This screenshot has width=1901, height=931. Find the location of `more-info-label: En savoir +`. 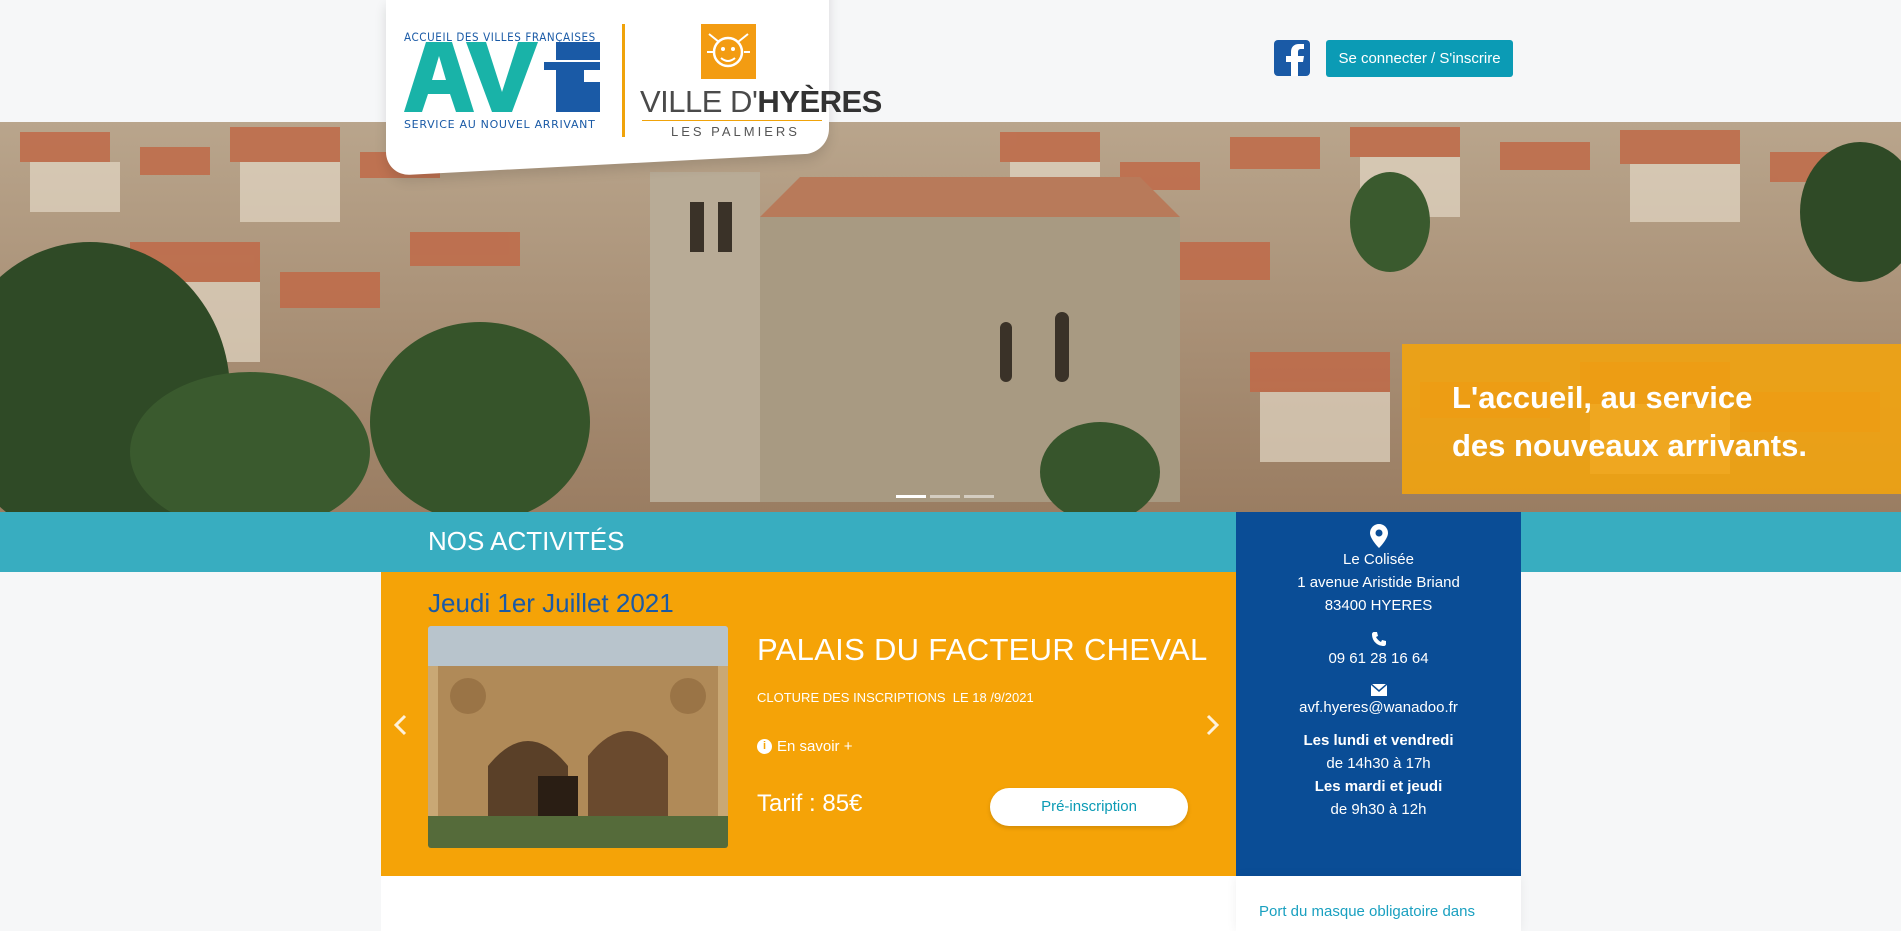

more-info-label: En savoir + is located at coordinates (815, 746).